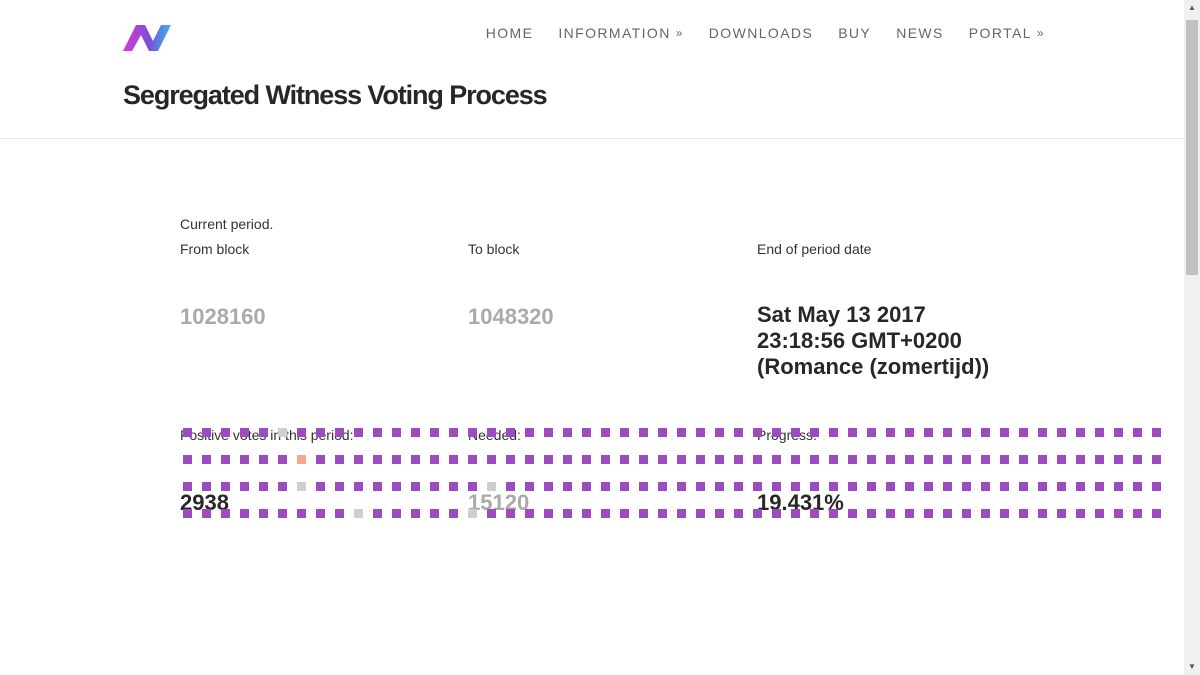 The image size is (1200, 675). Describe the element at coordinates (494, 249) in the screenshot. I see `to-block-label: To block` at that location.